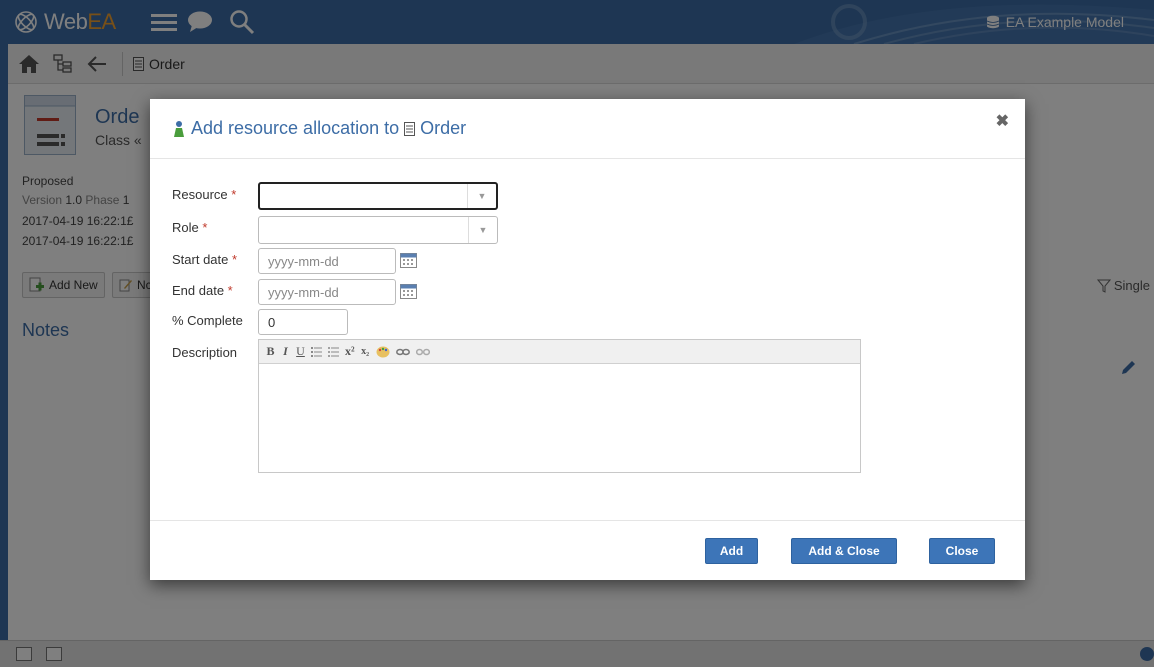 The height and width of the screenshot is (667, 1154). Describe the element at coordinates (962, 551) in the screenshot. I see `close-button: Close` at that location.